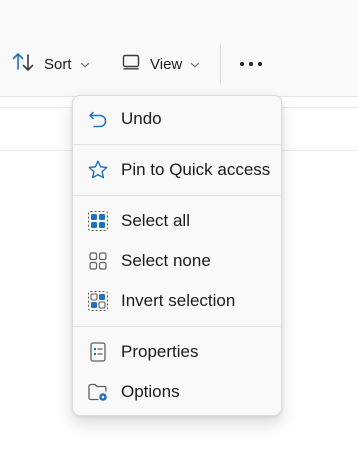  I want to click on options-icon, so click(98, 392).